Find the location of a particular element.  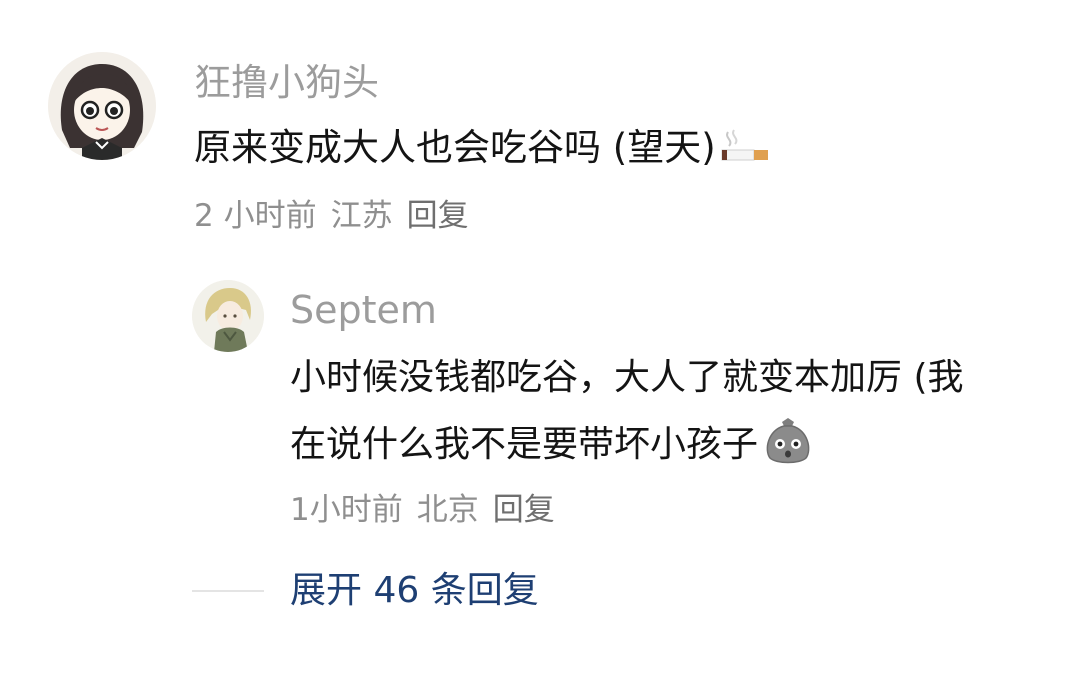

comment-time: 2 小时前 is located at coordinates (255, 216).